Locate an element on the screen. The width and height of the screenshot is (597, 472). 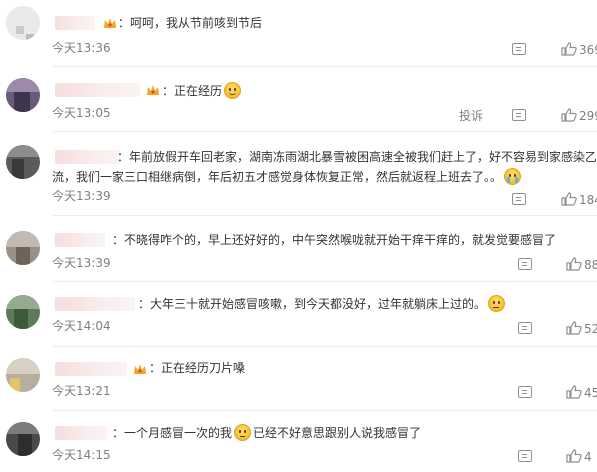
comment-text-part: 已经不好意思跟别人说我感冒了 is located at coordinates (337, 433).